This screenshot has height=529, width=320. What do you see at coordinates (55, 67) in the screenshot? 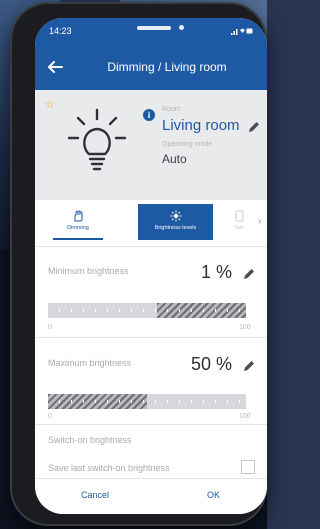
I see `arrow-left-icon` at bounding box center [55, 67].